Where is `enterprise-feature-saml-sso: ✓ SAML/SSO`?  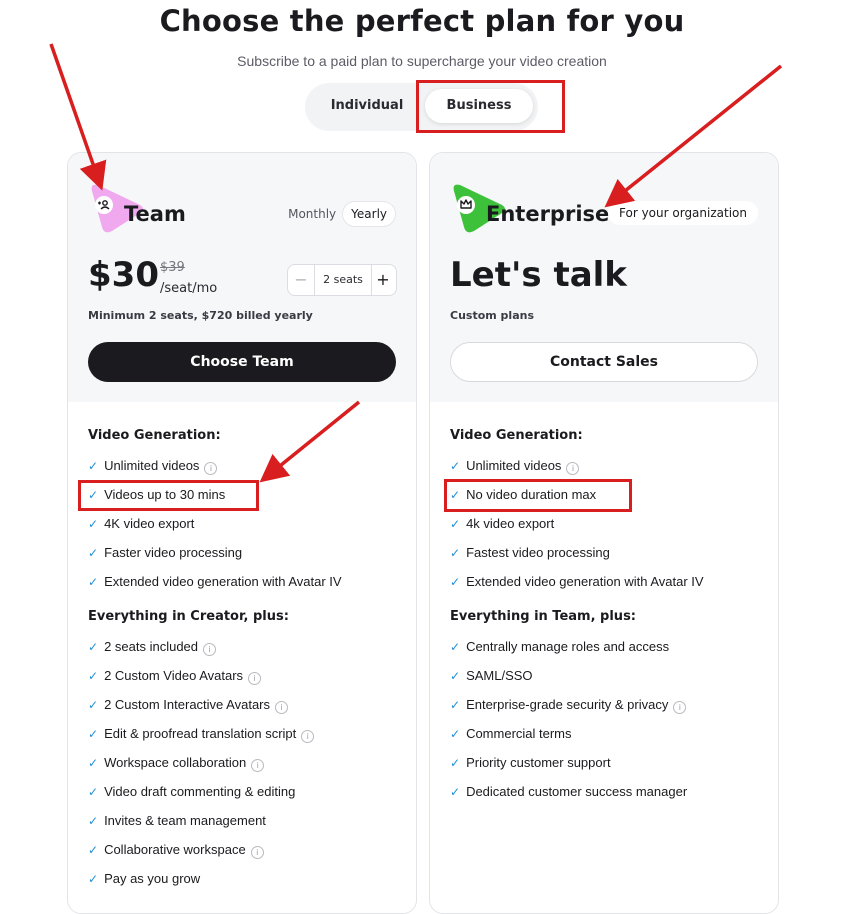 enterprise-feature-saml-sso: ✓ SAML/SSO is located at coordinates (491, 676).